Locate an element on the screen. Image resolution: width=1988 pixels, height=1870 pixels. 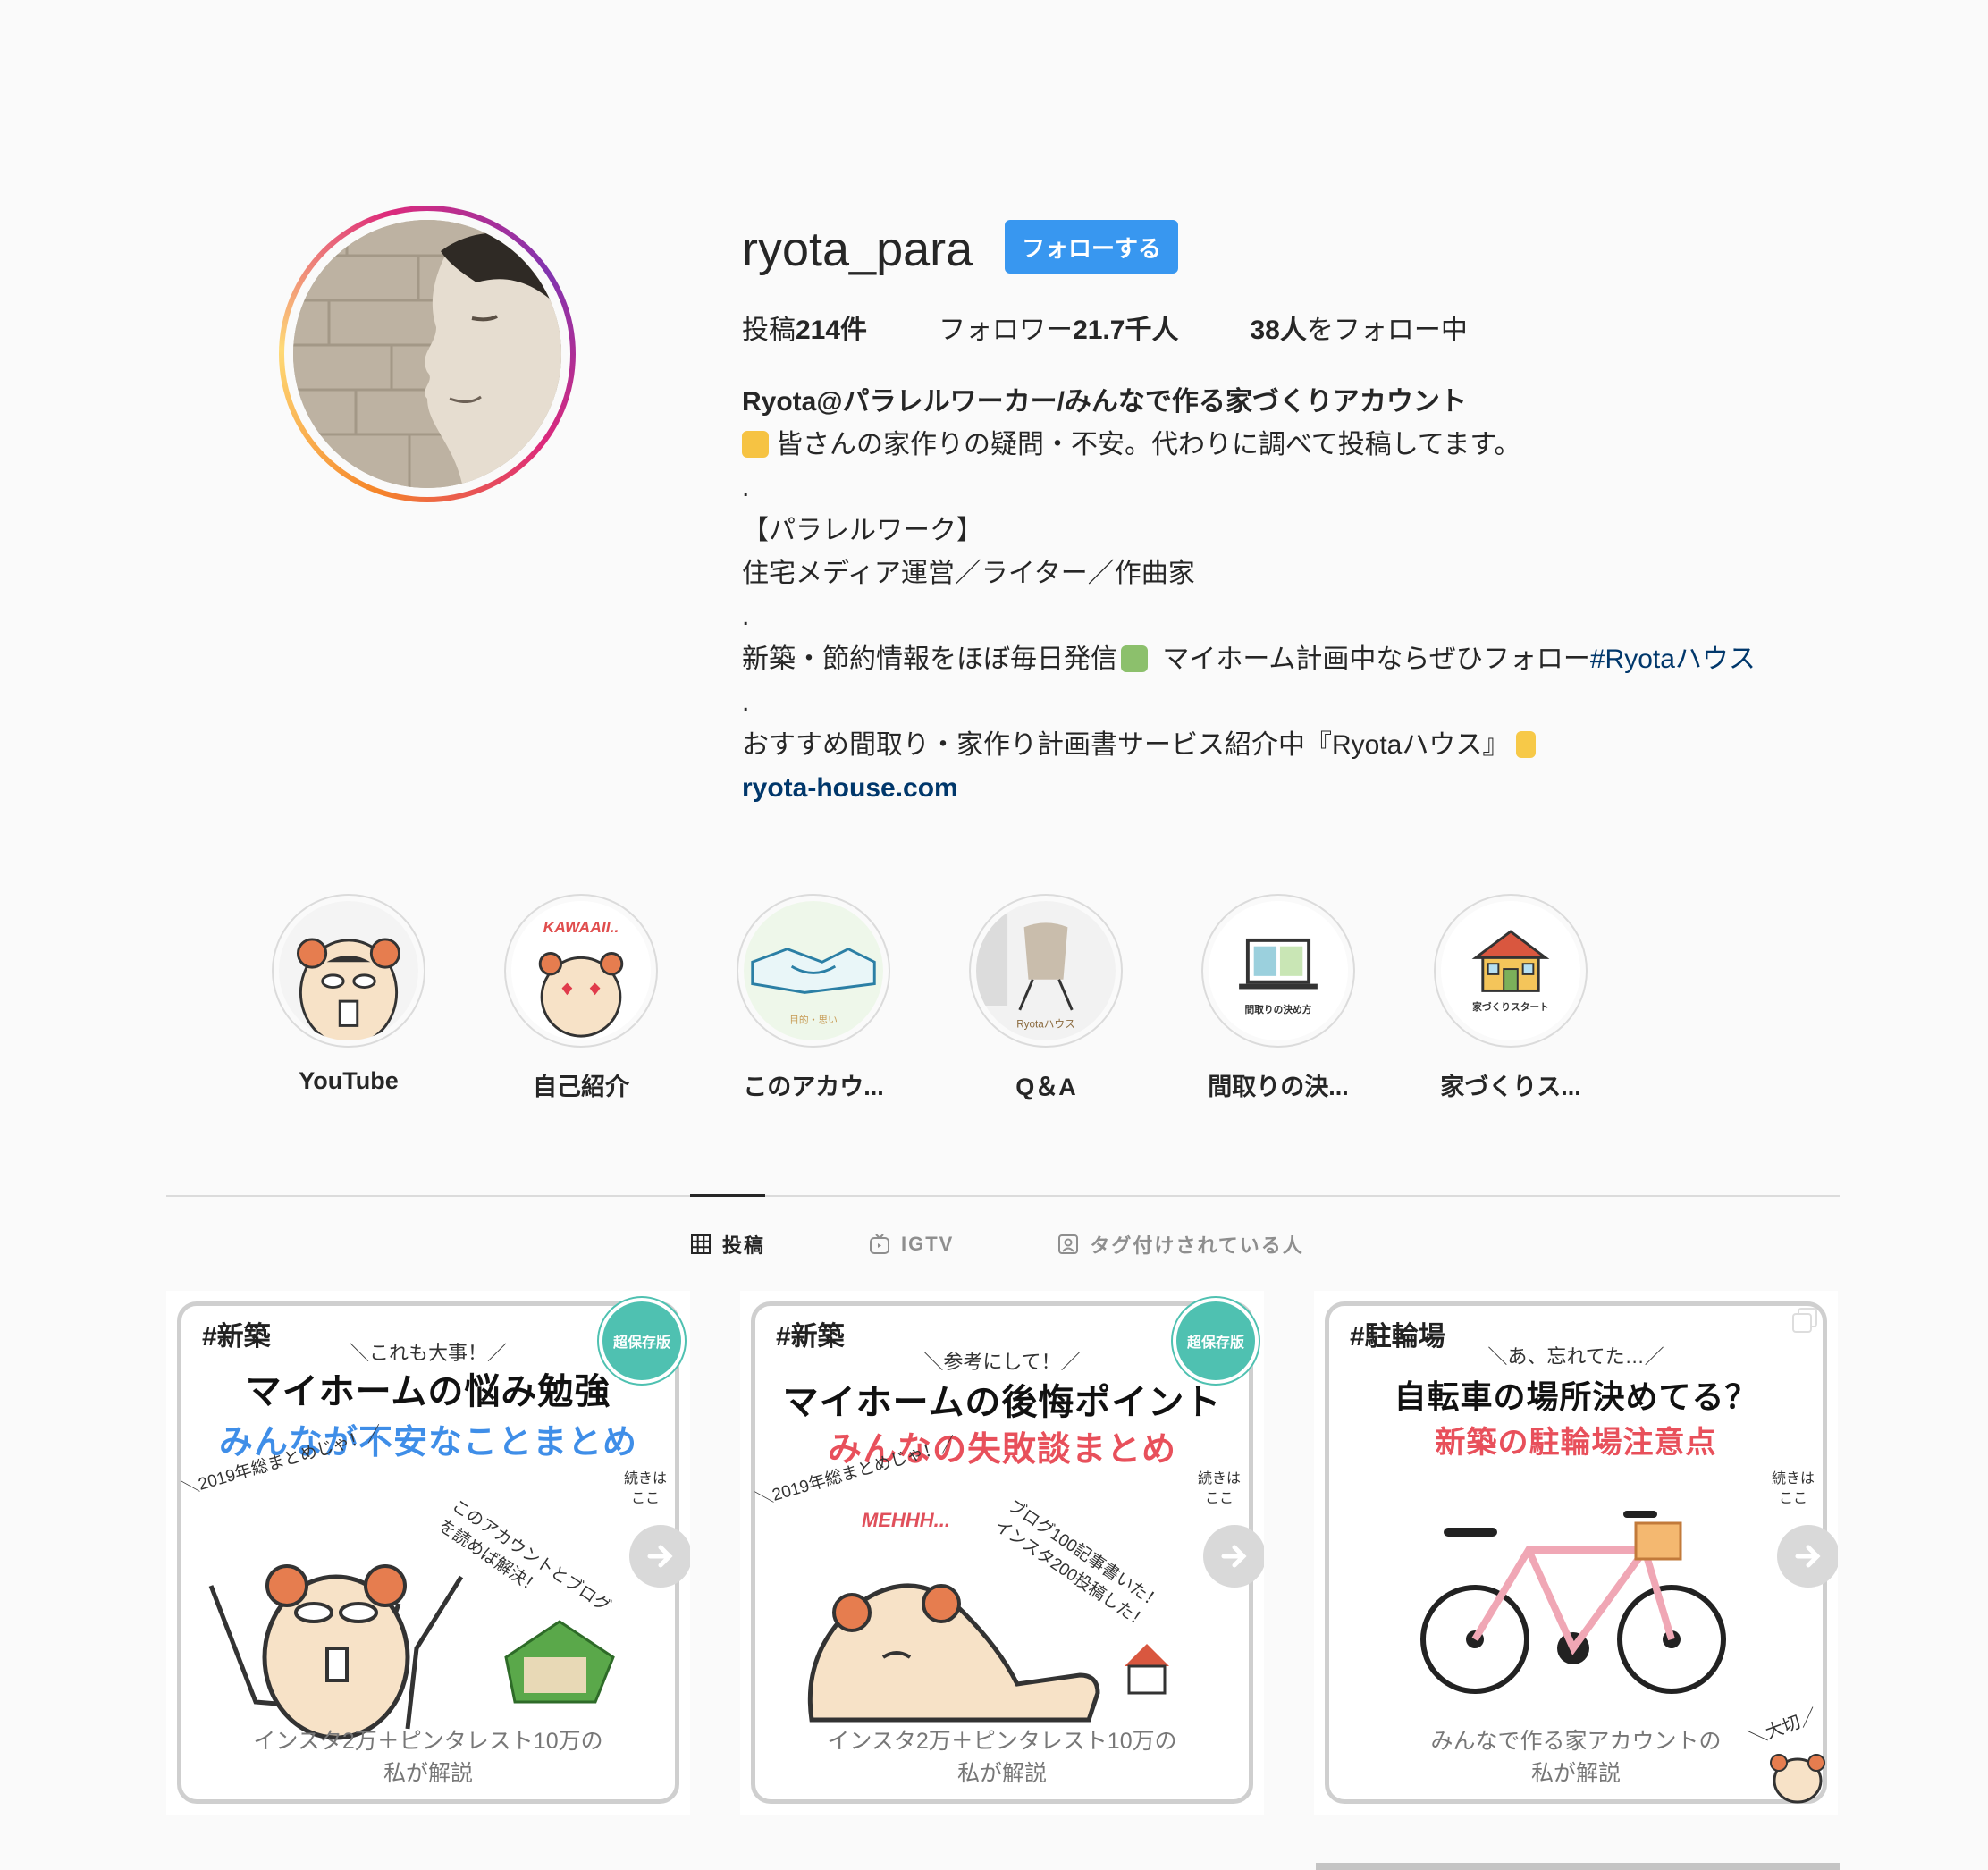
house-icon: 家づくりスタート is located at coordinates (1510, 971).